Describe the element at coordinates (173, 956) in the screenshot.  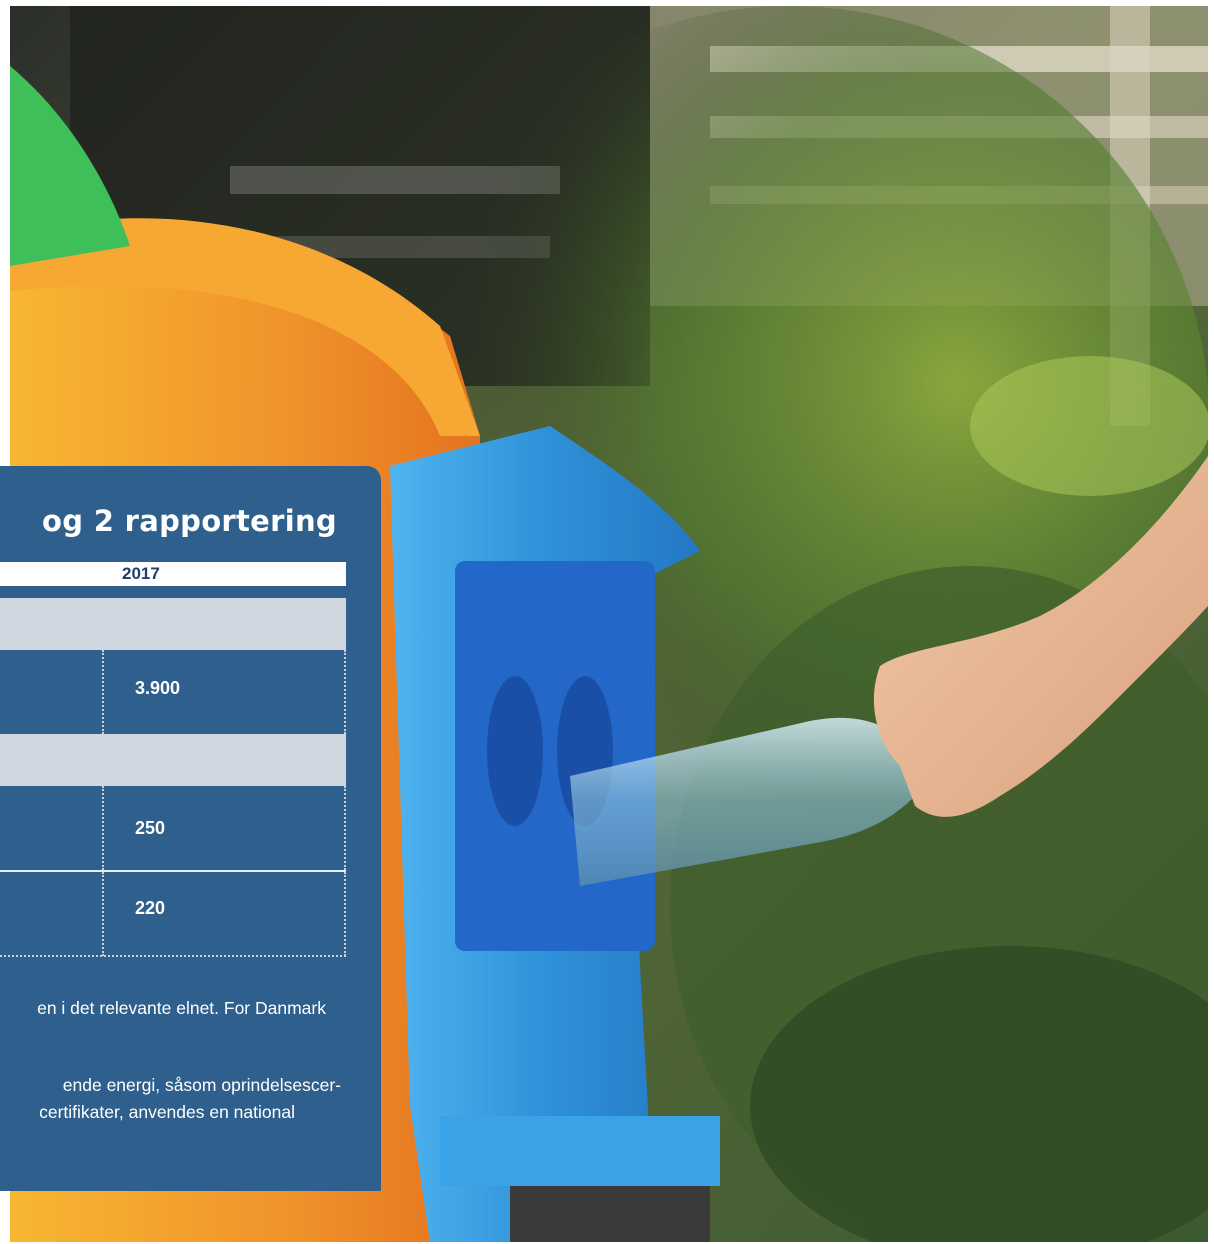
I see `table-bottom-border` at that location.